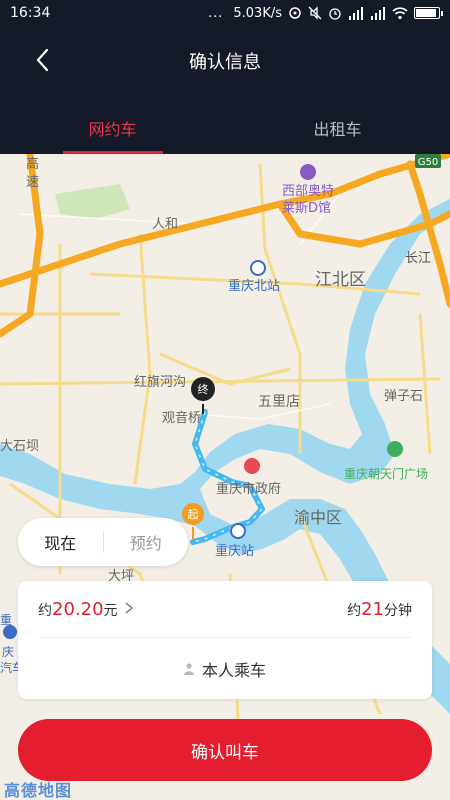  Describe the element at coordinates (386, 473) in the screenshot. I see `map-label-chaotianmen: 重庆朝天门广场` at that location.